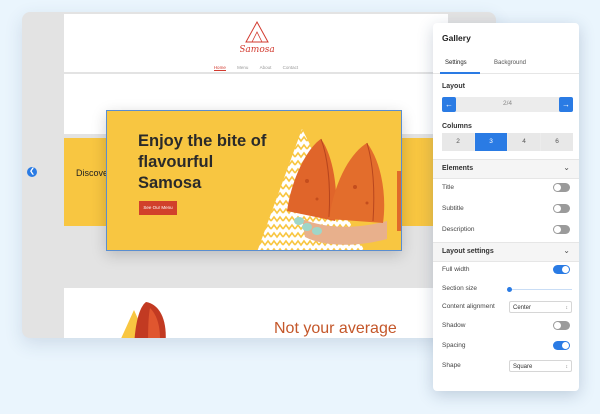 This screenshot has height=414, width=600. I want to click on subtitle-row: Subtitle, so click(506, 210).